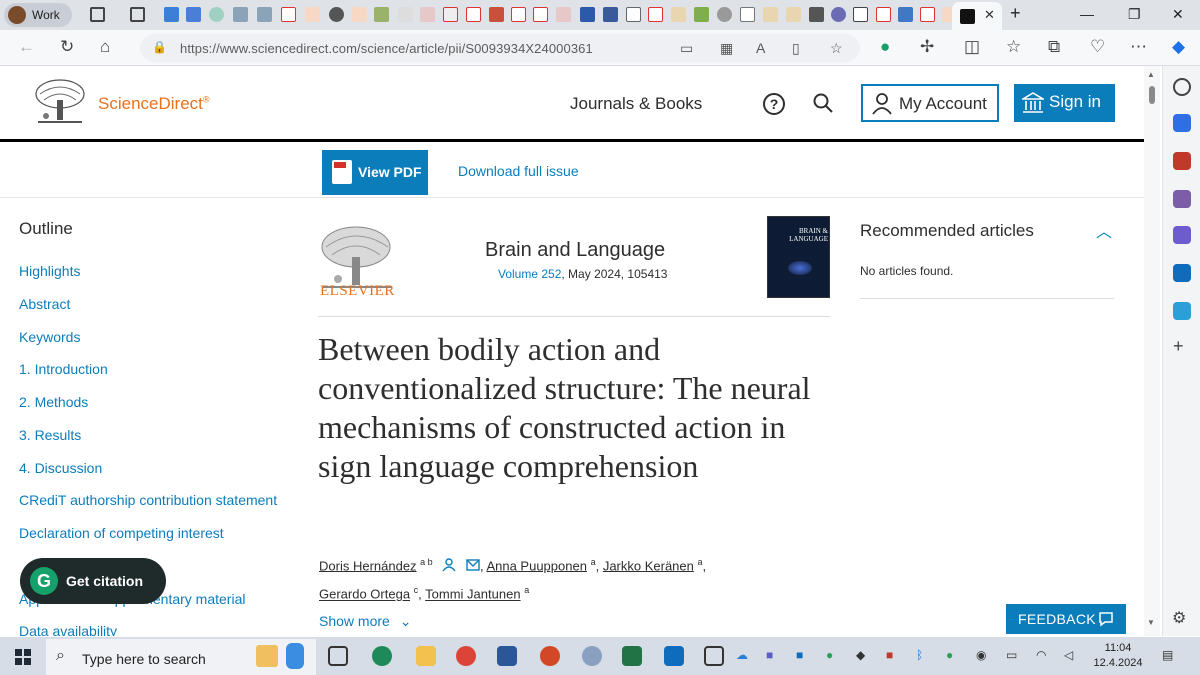  What do you see at coordinates (633, 14) in the screenshot?
I see `tab-doc-icon` at bounding box center [633, 14].